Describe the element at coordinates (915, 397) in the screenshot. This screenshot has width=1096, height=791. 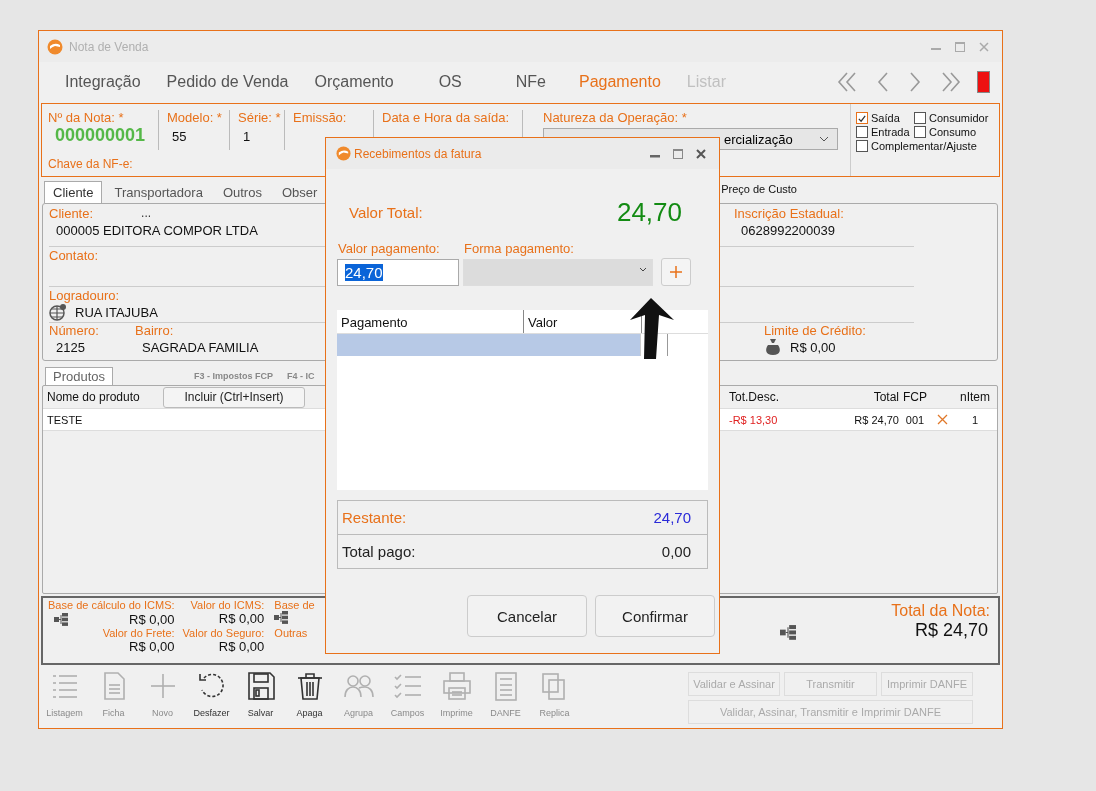
I see `column-header: FCP` at that location.